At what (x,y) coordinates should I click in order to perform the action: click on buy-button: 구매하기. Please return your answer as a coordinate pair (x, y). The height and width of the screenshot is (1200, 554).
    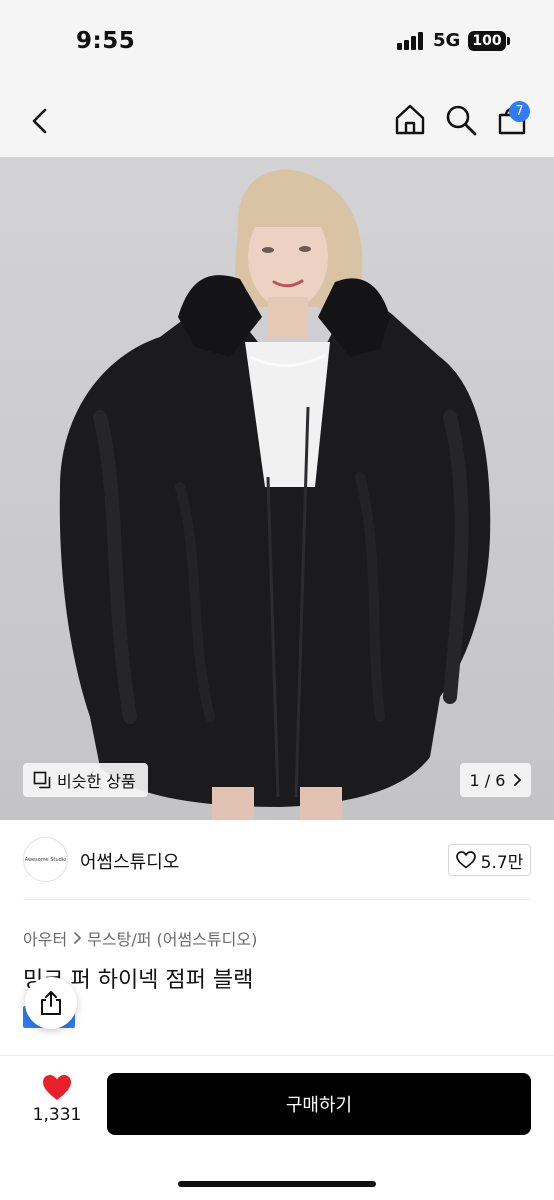
    Looking at the image, I should click on (319, 1104).